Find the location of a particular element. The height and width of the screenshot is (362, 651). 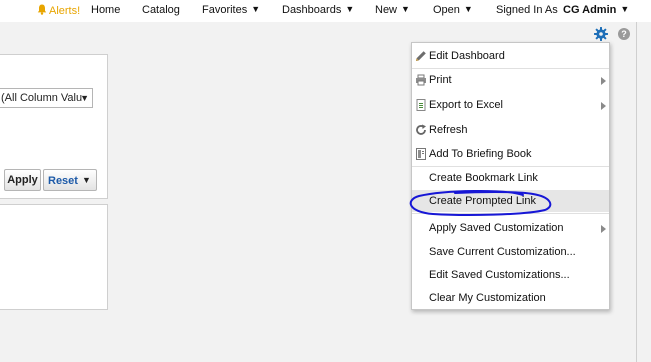

menu-item-edit-dashboard: Edit Dashboard is located at coordinates (510, 56).